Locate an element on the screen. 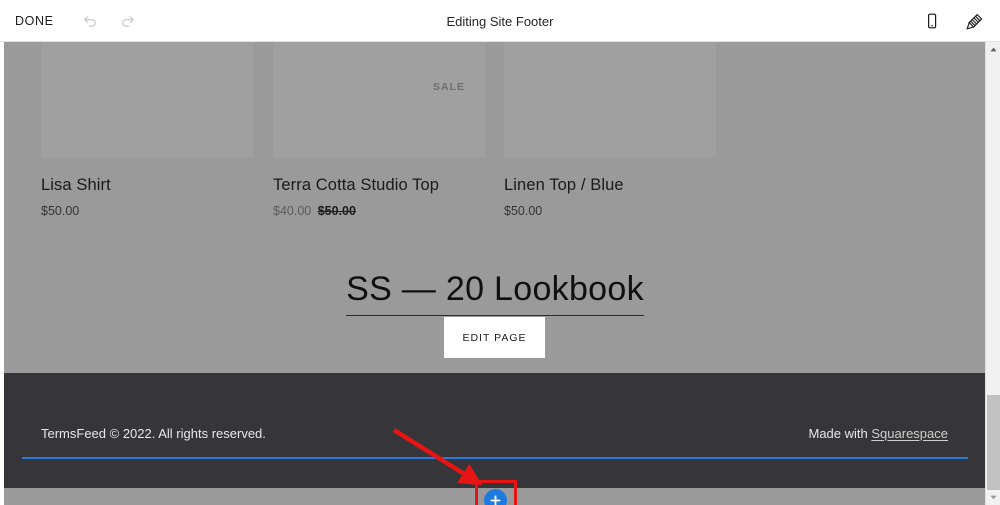 The height and width of the screenshot is (505, 1000). editor-title-text: Editing Site Footer is located at coordinates (500, 21).